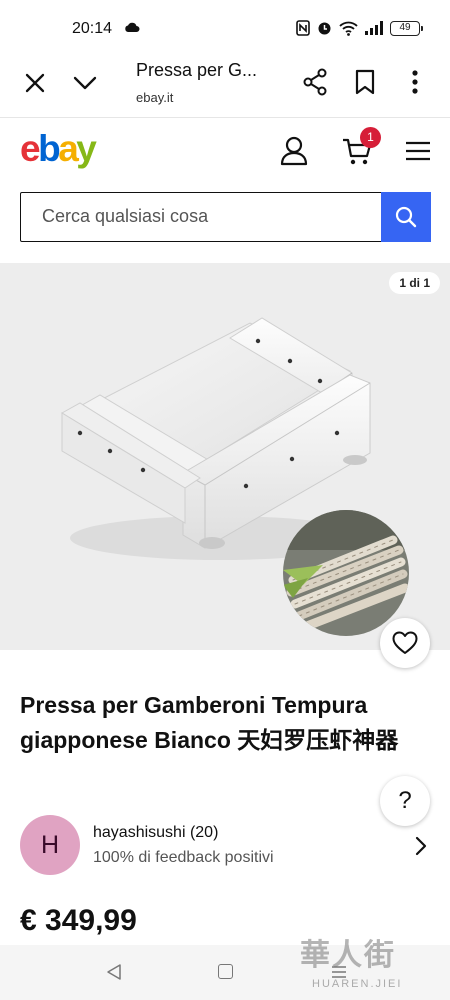 The image size is (450, 1000). Describe the element at coordinates (348, 28) in the screenshot. I see `wifi-icon` at that location.